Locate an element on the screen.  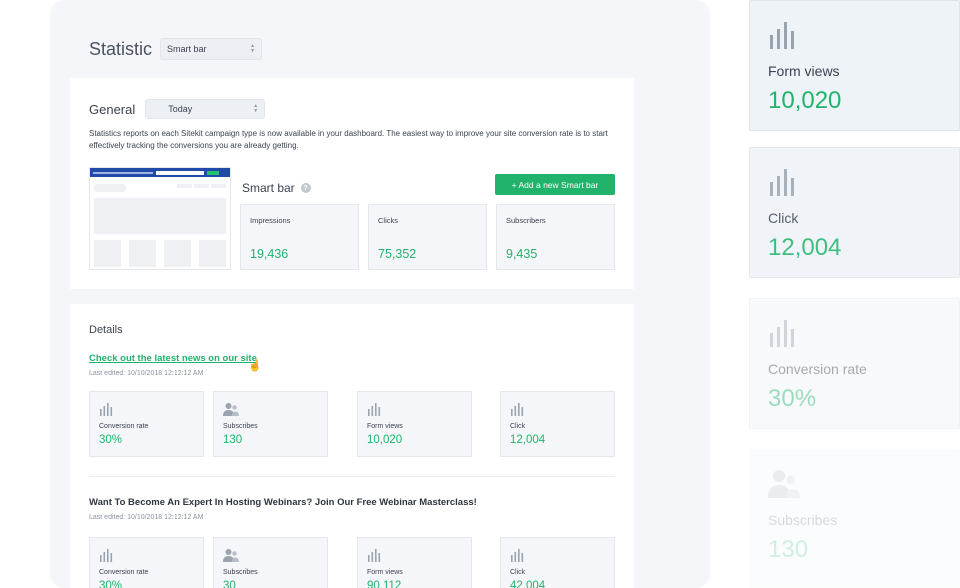
entry-title-link: Check out the latest news on our site is located at coordinates (173, 358).